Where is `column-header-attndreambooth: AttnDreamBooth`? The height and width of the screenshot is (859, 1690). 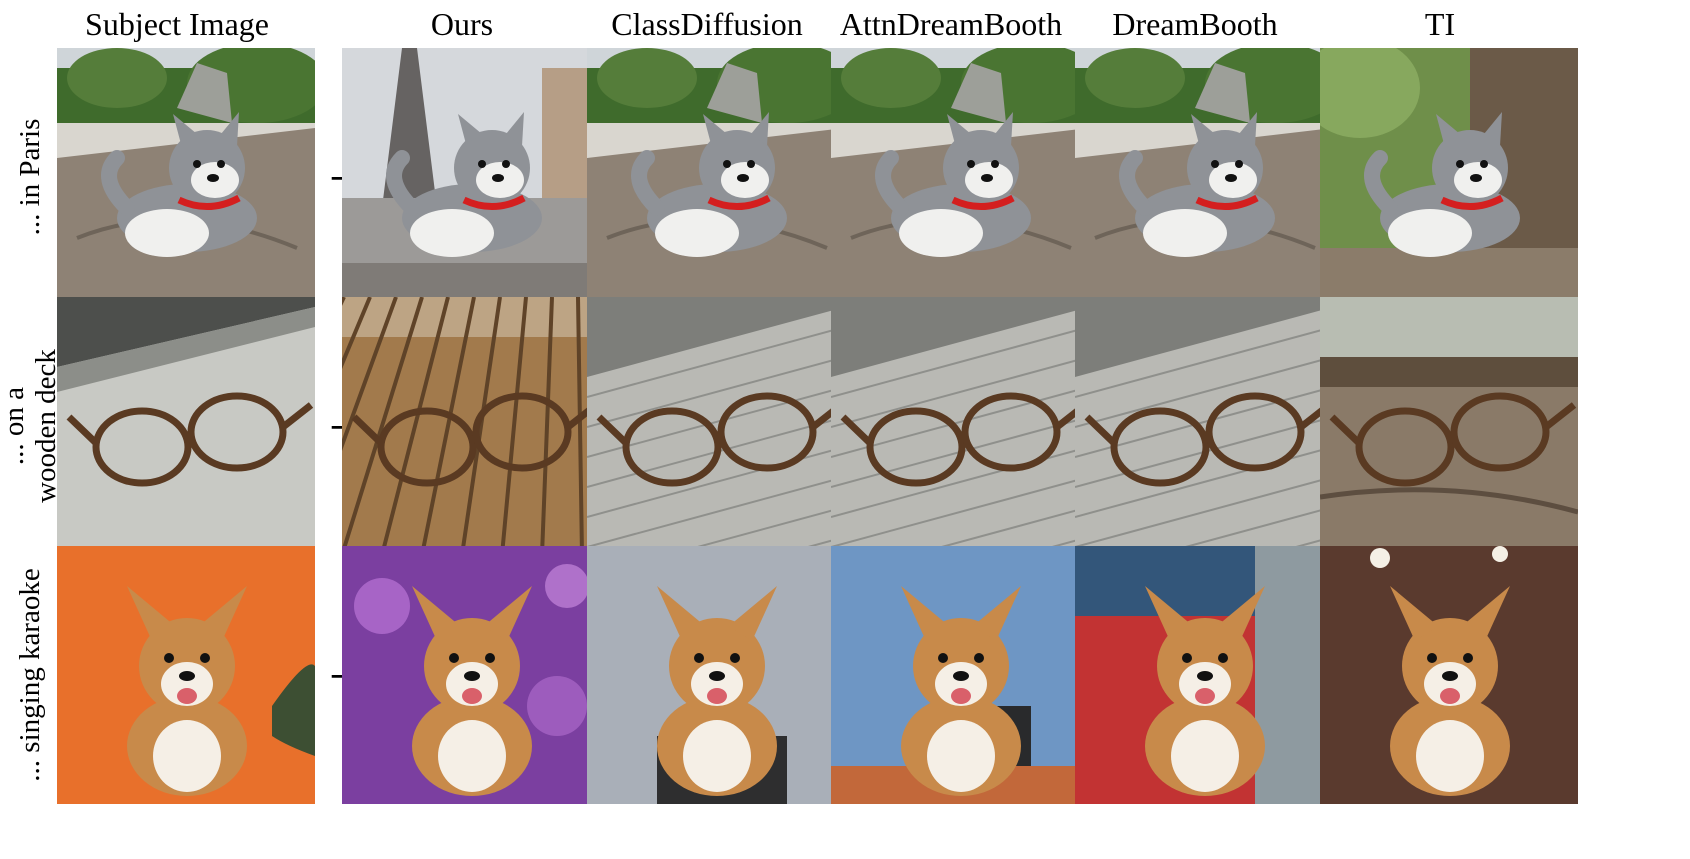 column-header-attndreambooth: AttnDreamBooth is located at coordinates (951, 24).